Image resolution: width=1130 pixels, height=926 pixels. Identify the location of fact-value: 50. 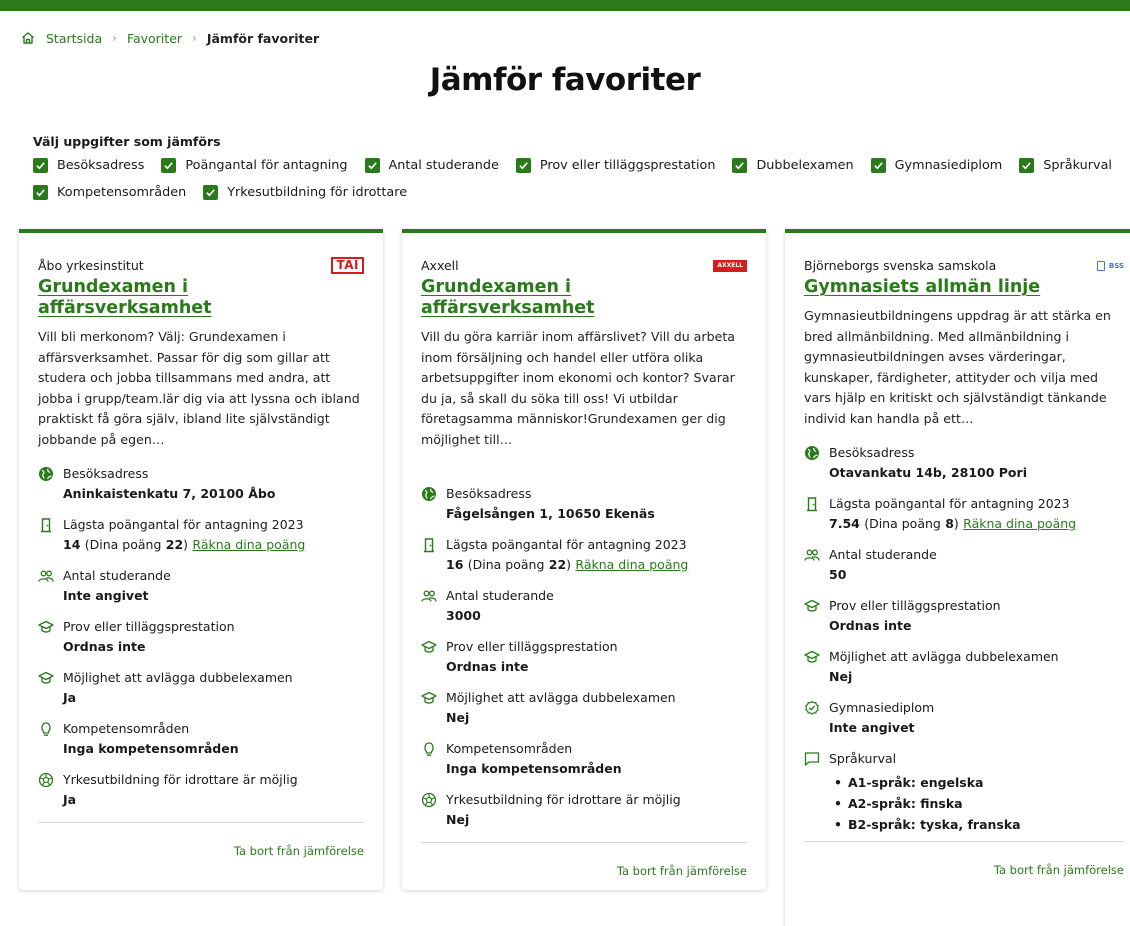
(838, 574).